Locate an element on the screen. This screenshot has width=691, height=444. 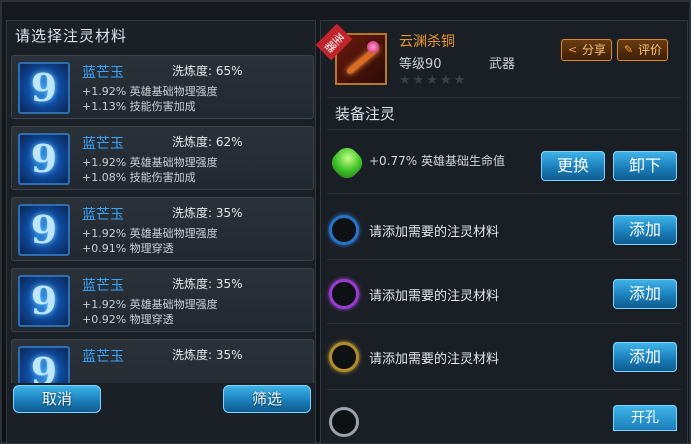
lock-slot-icon is located at coordinates (344, 422).